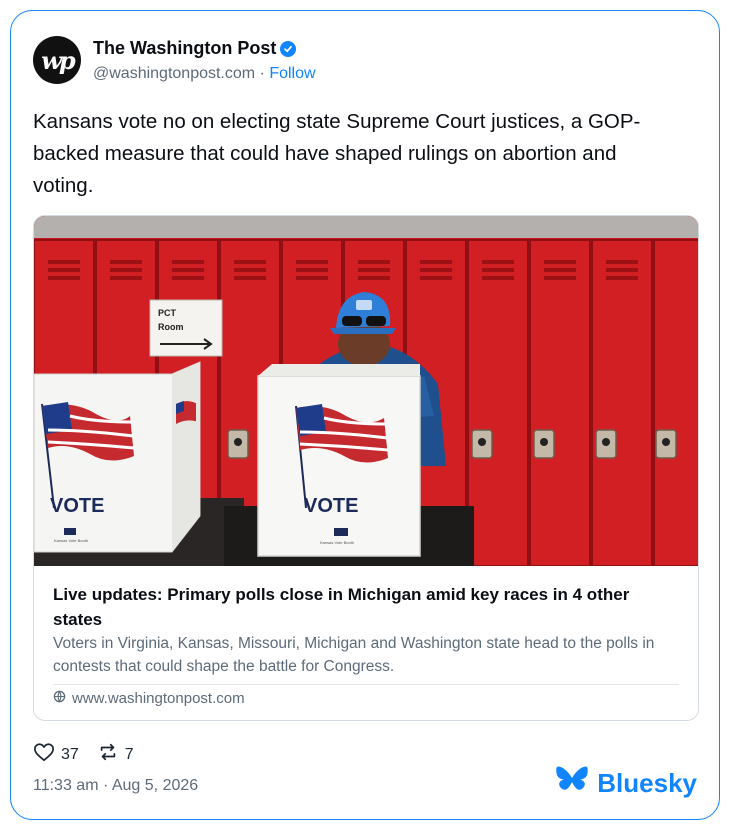 The image size is (732, 829). Describe the element at coordinates (572, 783) in the screenshot. I see `bluesky-butterfly-icon` at that location.